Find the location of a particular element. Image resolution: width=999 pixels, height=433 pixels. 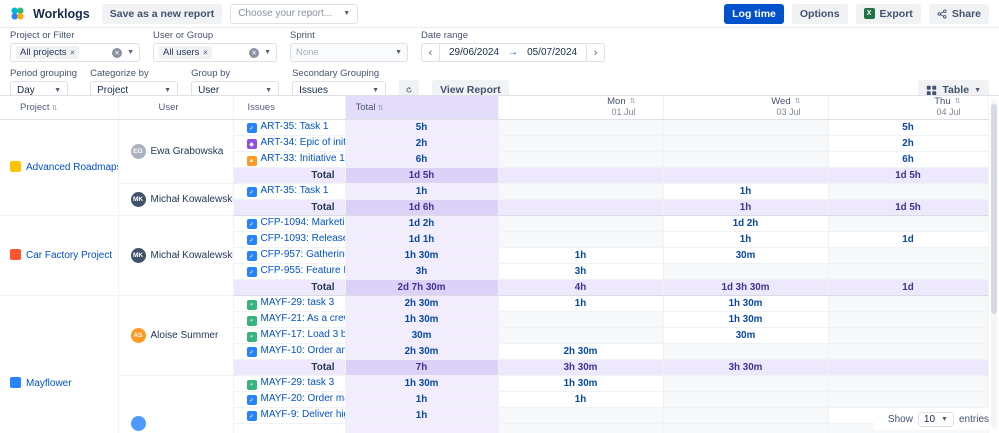

user-cell: AS Aloise Summer is located at coordinates (176, 335).